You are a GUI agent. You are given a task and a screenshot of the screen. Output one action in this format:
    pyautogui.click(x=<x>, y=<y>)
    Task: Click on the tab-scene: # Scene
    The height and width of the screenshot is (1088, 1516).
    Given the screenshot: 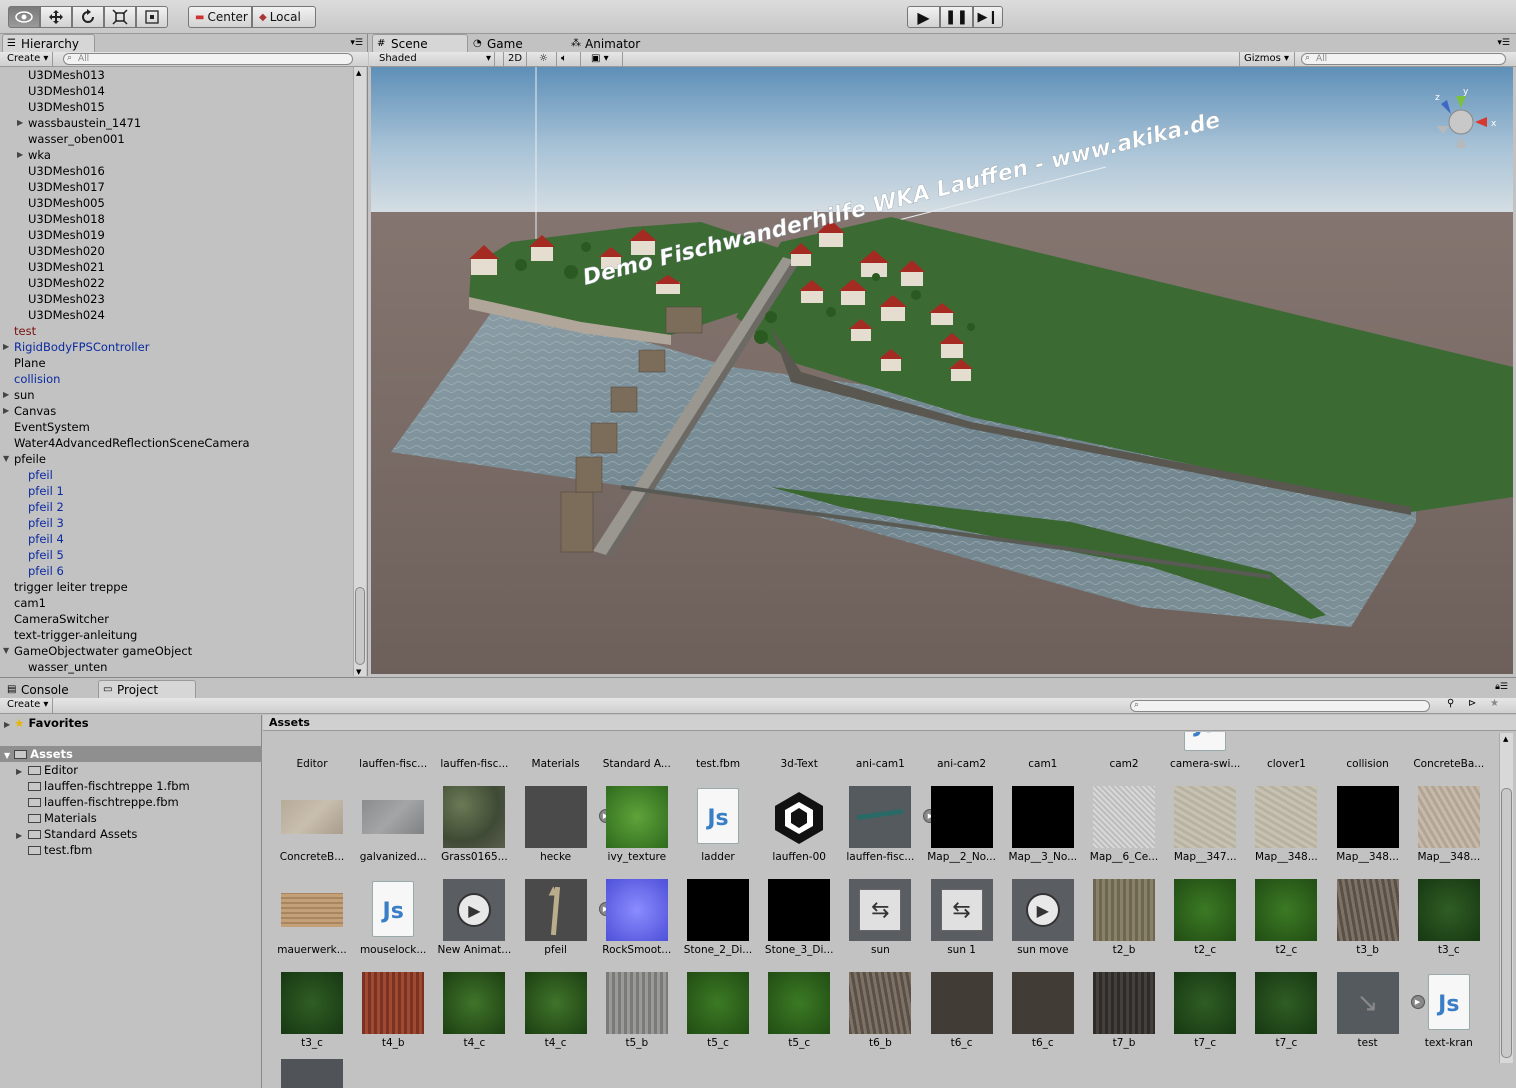 What is the action you would take?
    pyautogui.click(x=420, y=43)
    